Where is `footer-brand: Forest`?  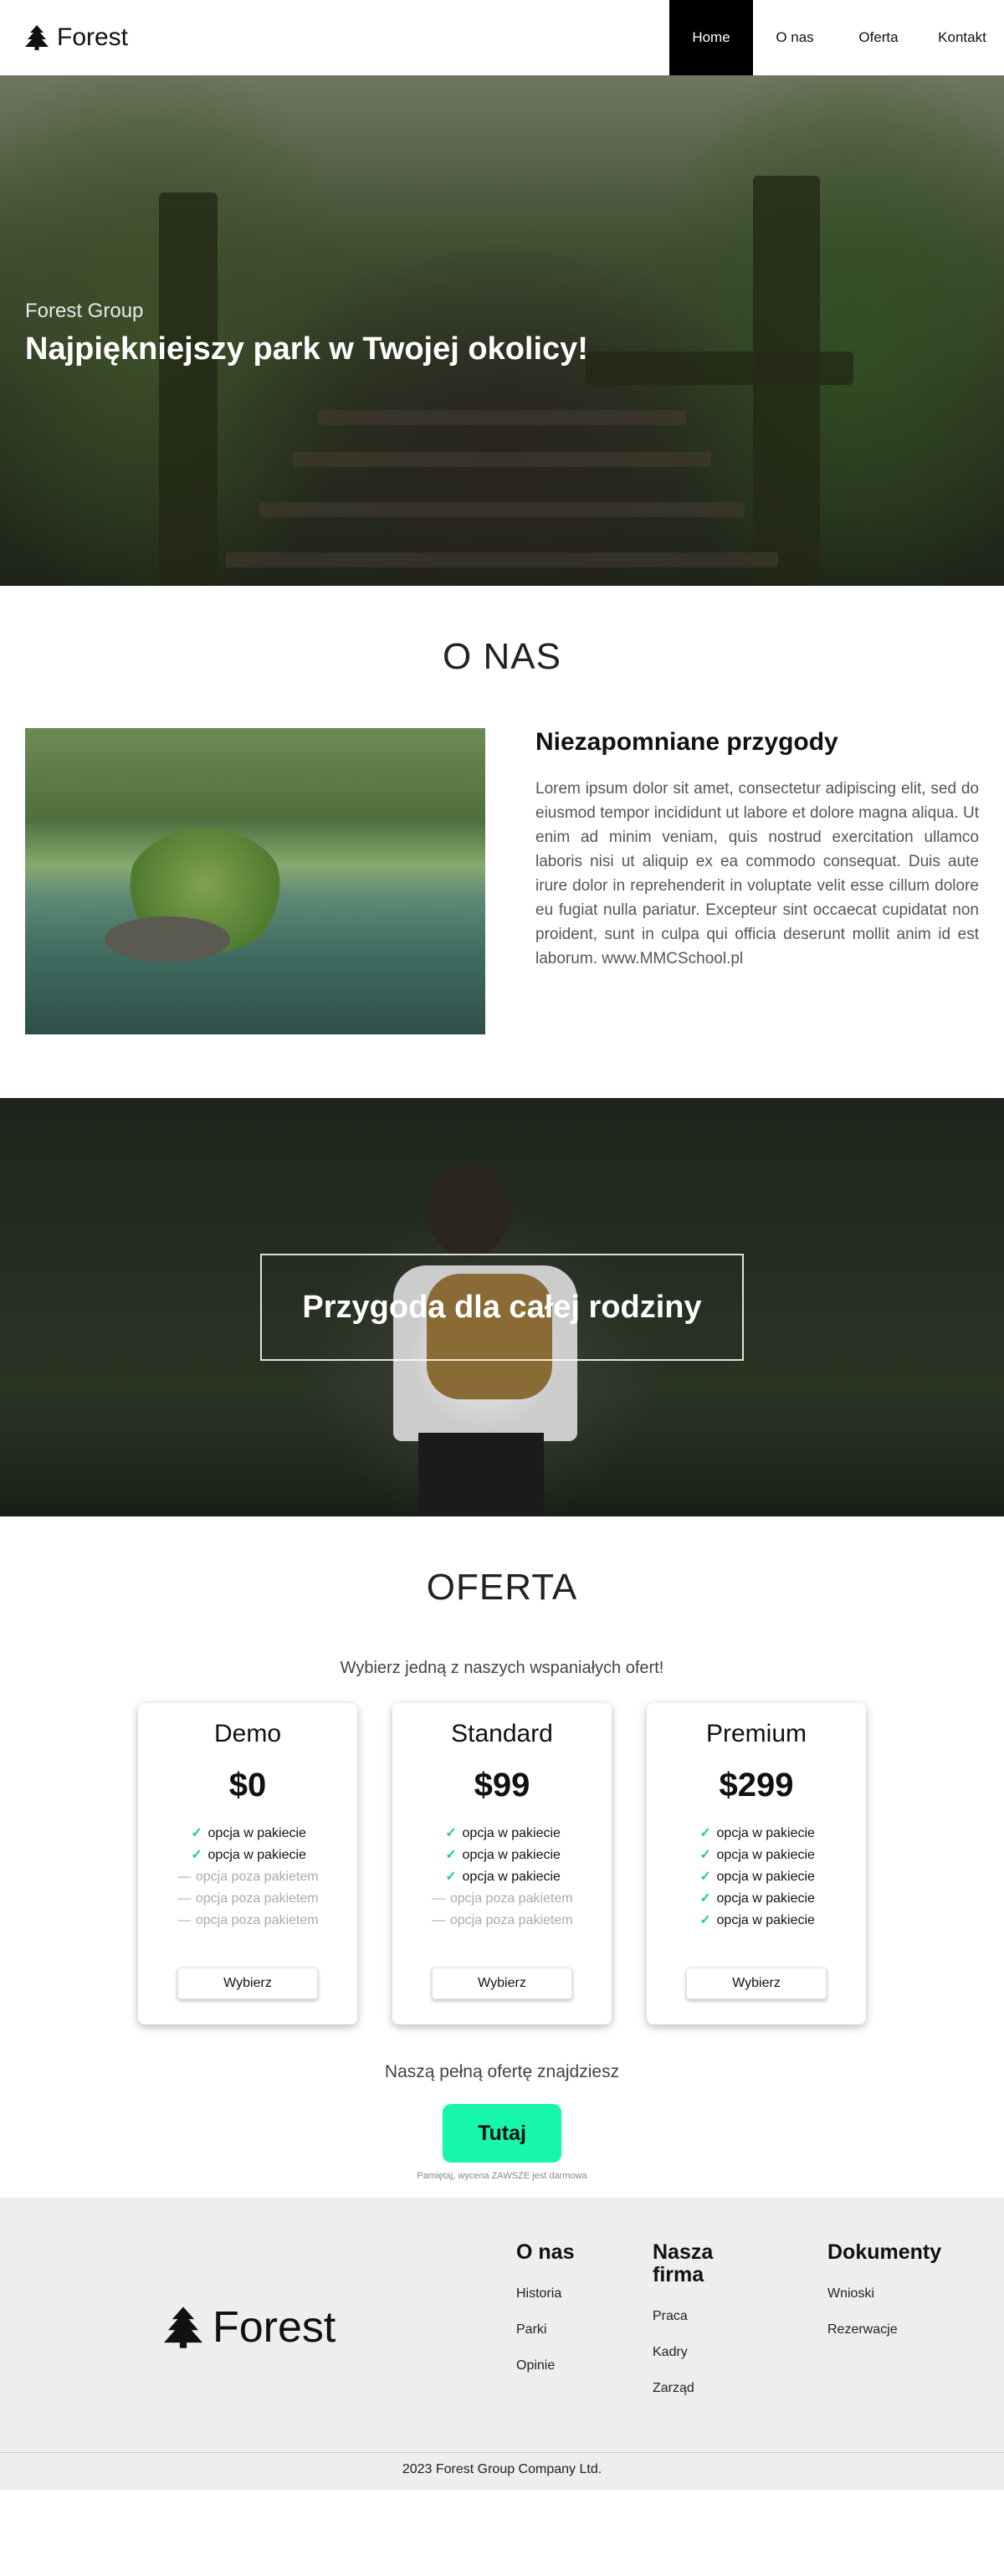 footer-brand: Forest is located at coordinates (250, 2327).